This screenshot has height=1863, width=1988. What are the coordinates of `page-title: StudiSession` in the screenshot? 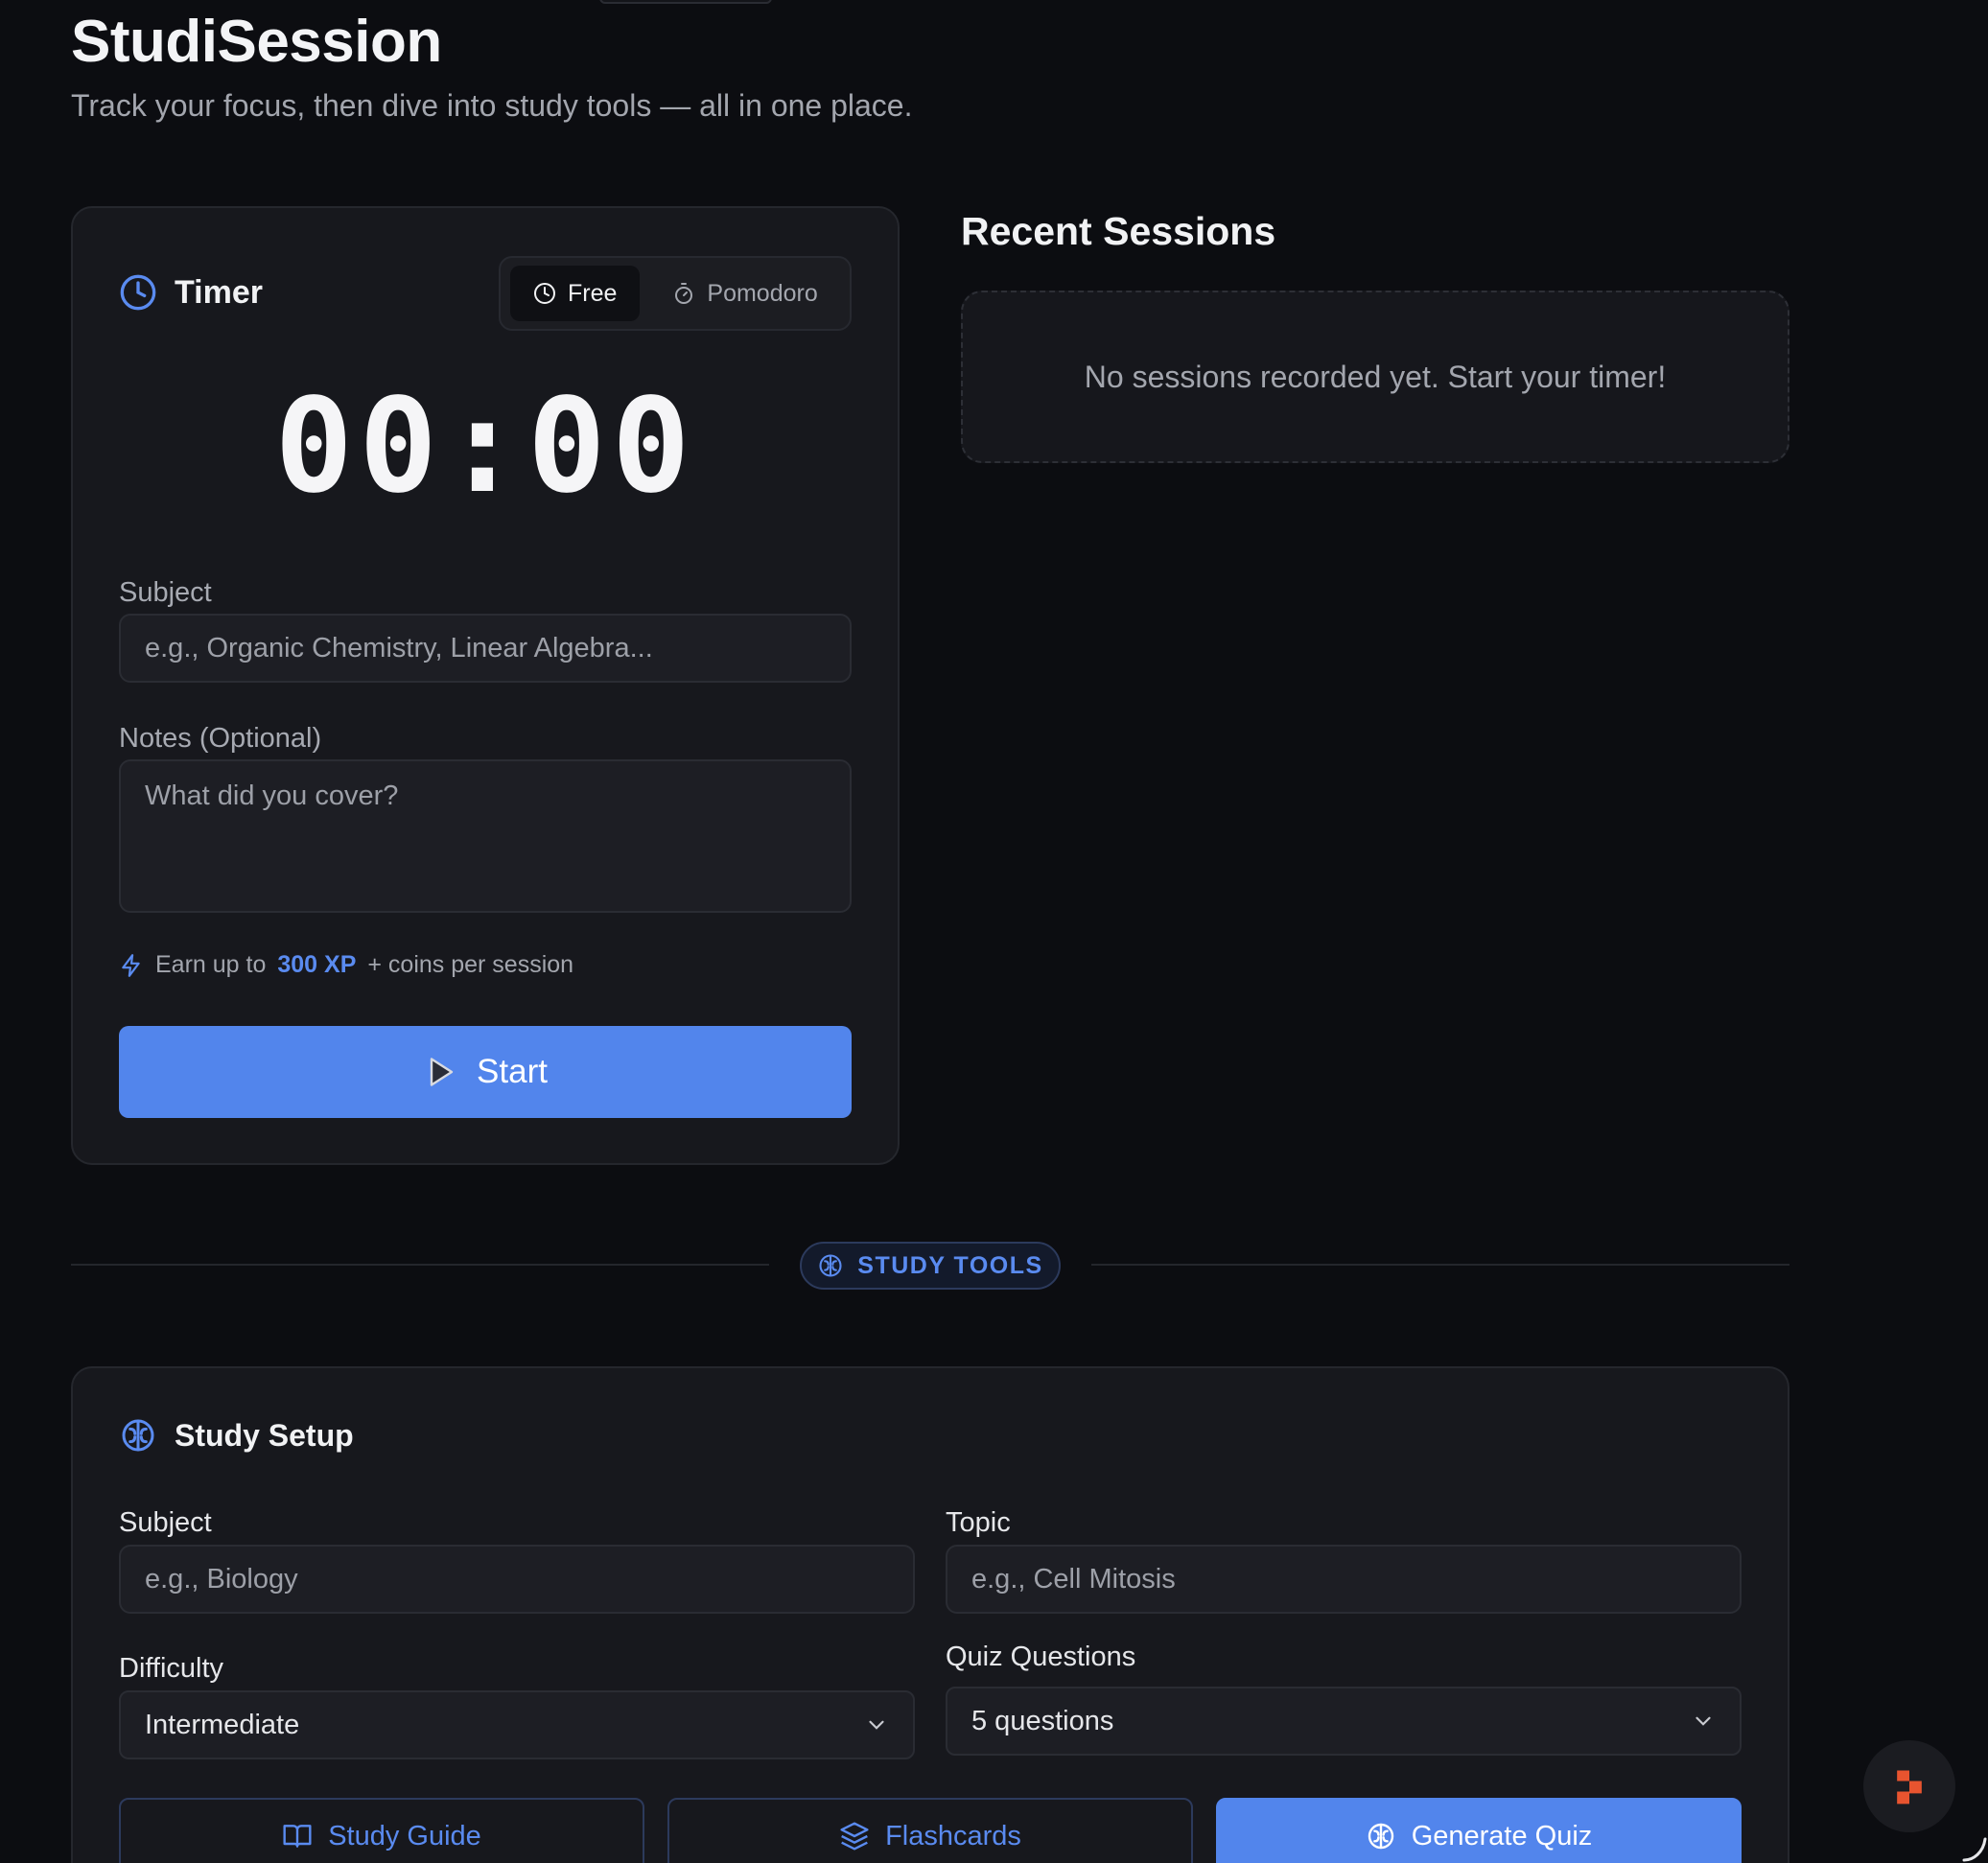 It's located at (256, 42).